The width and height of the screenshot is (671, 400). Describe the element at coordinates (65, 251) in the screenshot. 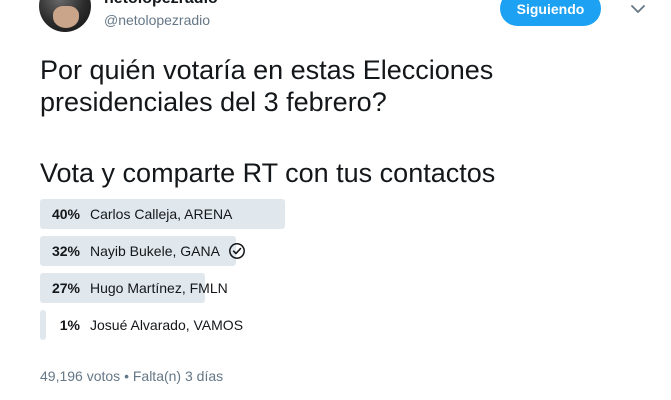

I see `poll-percent: 32%` at that location.